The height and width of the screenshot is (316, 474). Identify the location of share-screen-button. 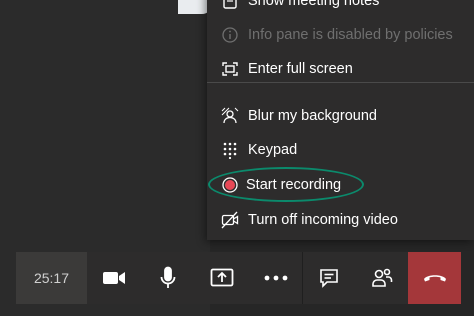
(222, 278).